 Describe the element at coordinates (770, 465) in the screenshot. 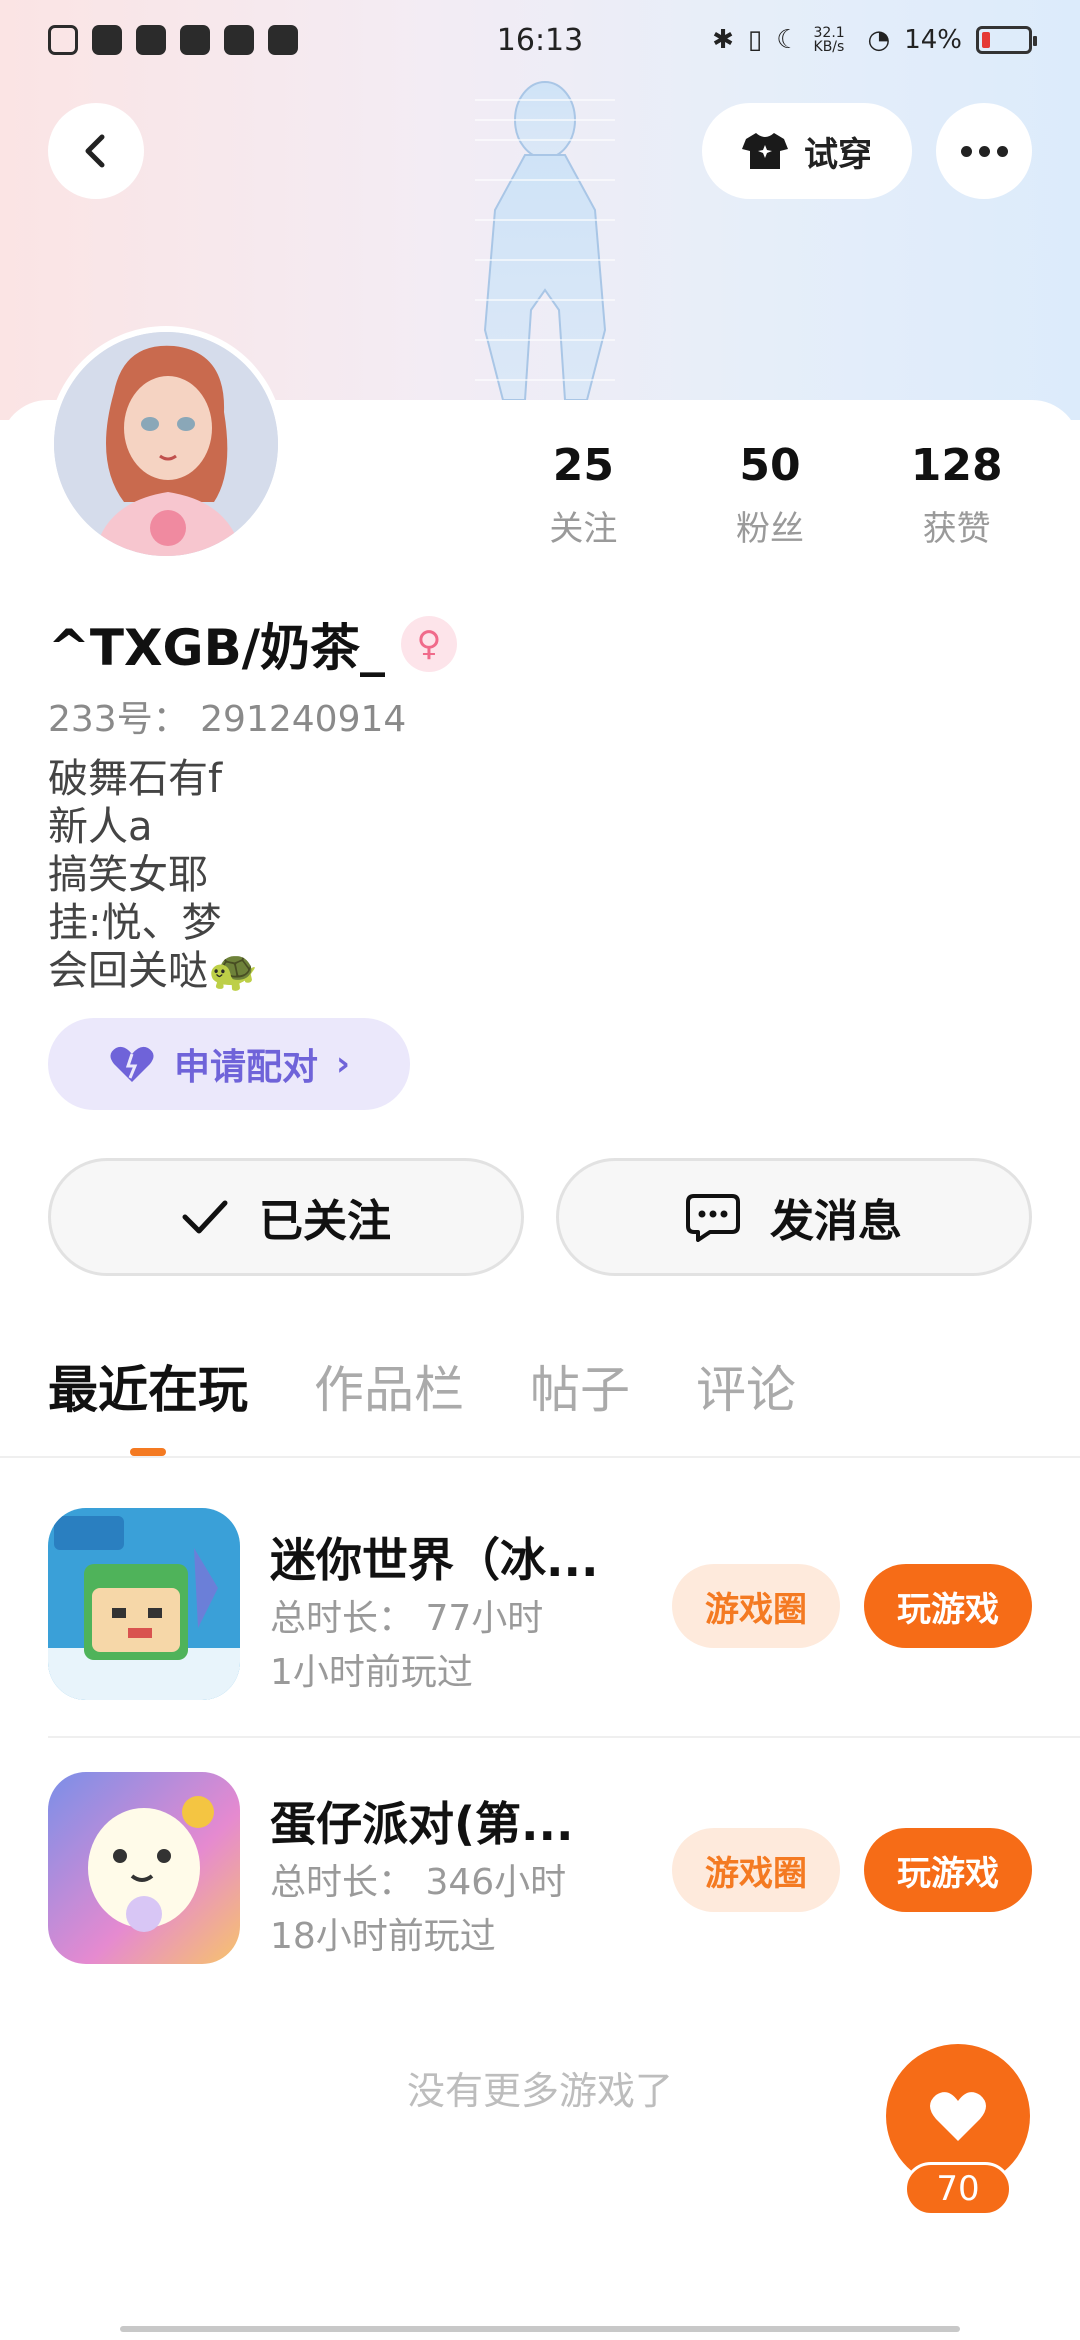

I see `stat-value: 50` at that location.